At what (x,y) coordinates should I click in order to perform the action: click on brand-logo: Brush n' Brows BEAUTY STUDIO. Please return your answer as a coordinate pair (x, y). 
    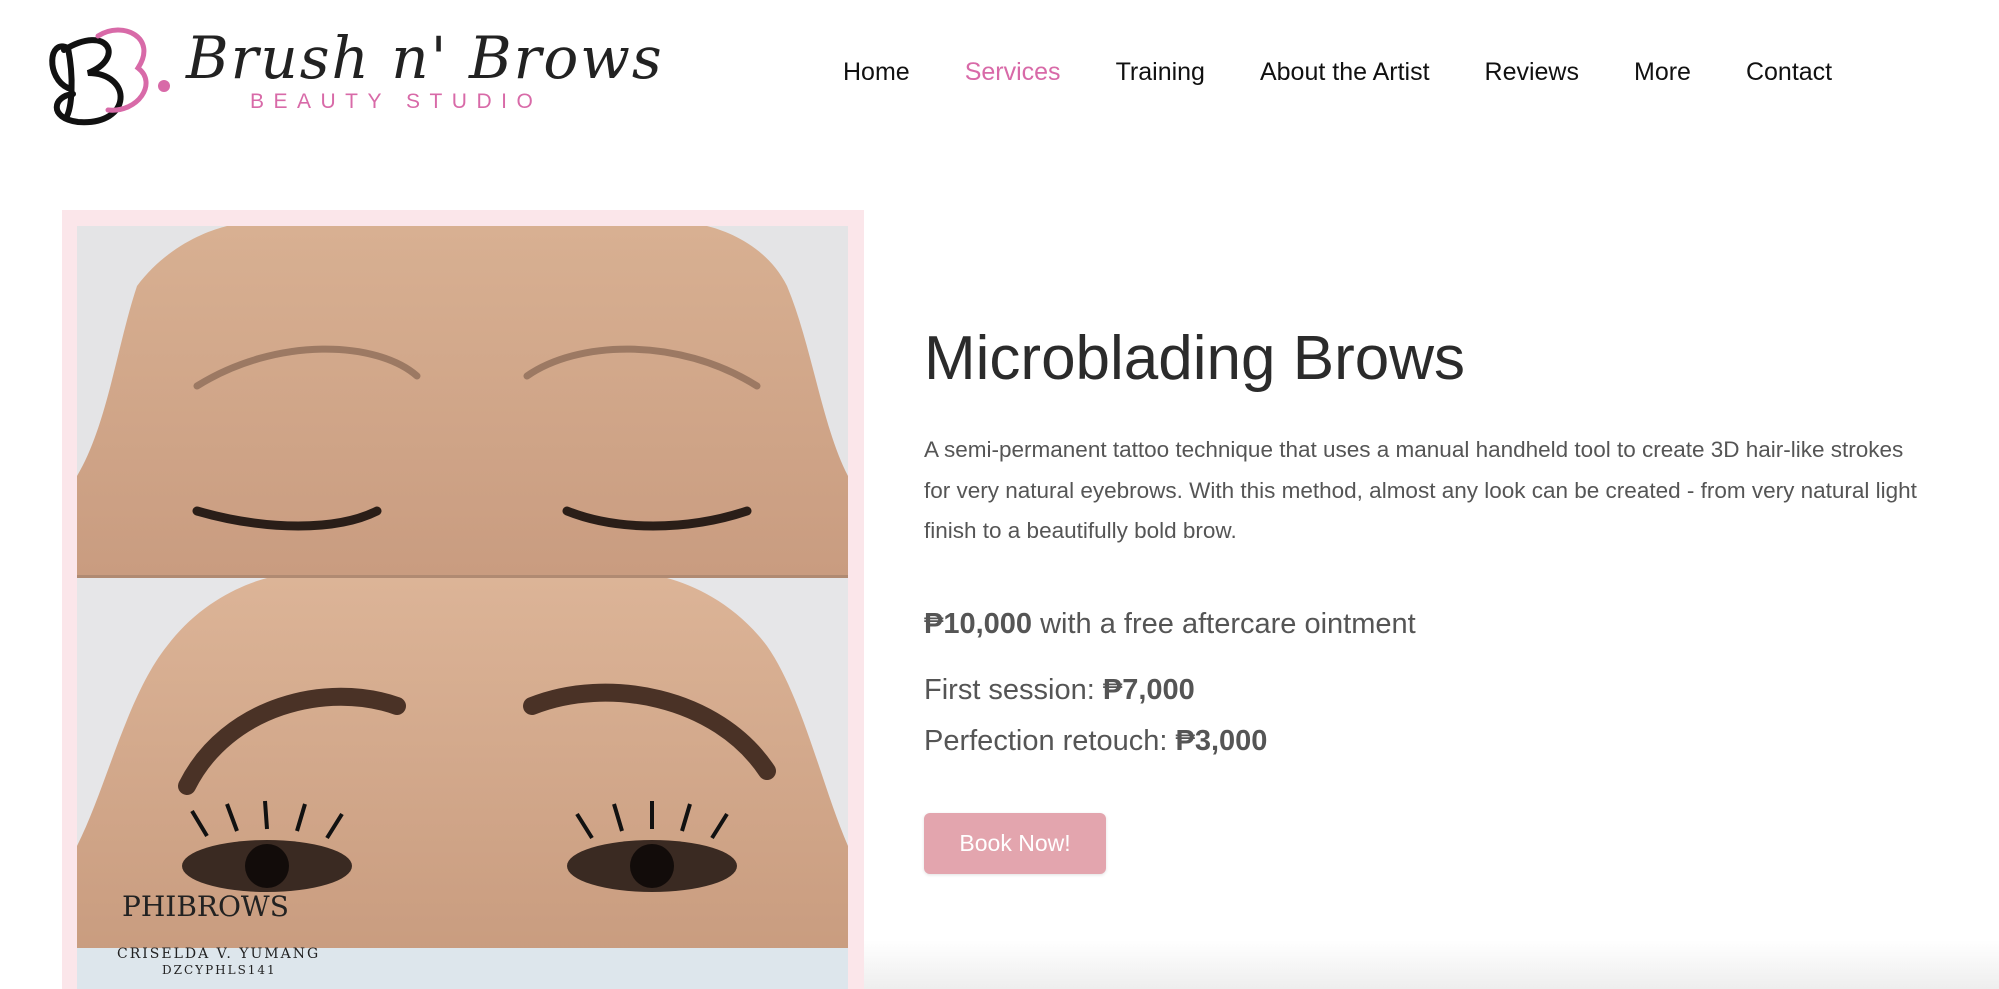
    Looking at the image, I should click on (350, 73).